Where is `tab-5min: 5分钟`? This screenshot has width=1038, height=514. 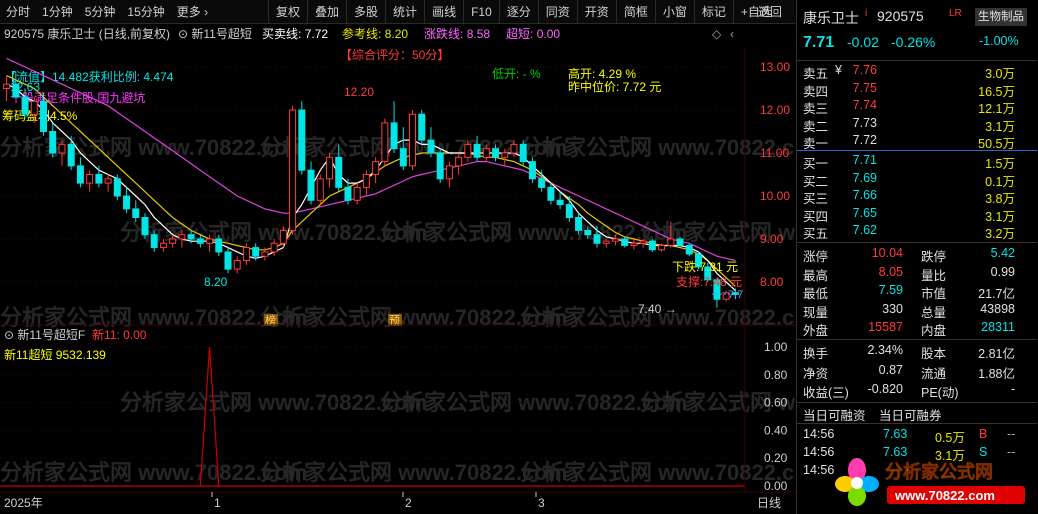 tab-5min: 5分钟 is located at coordinates (100, 12).